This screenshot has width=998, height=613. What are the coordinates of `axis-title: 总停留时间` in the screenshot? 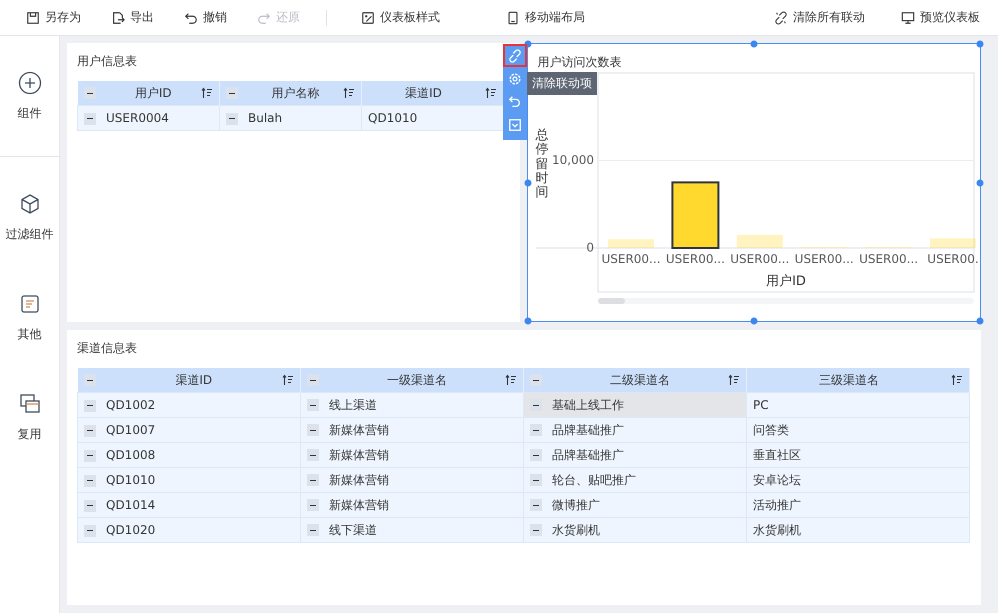 It's located at (542, 164).